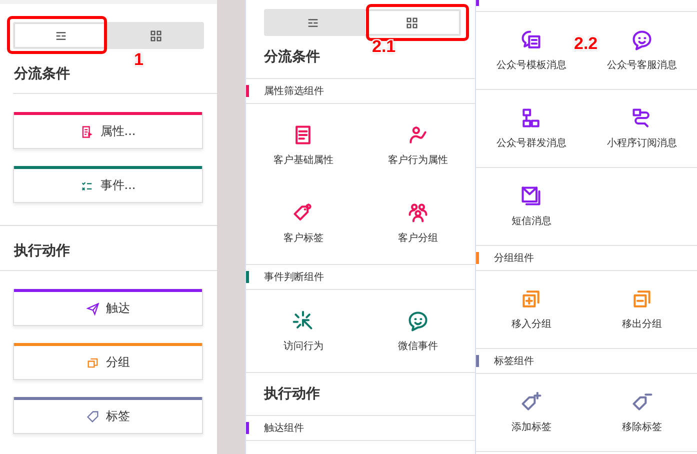  What do you see at coordinates (284, 428) in the screenshot?
I see `group-title: 触达组件` at bounding box center [284, 428].